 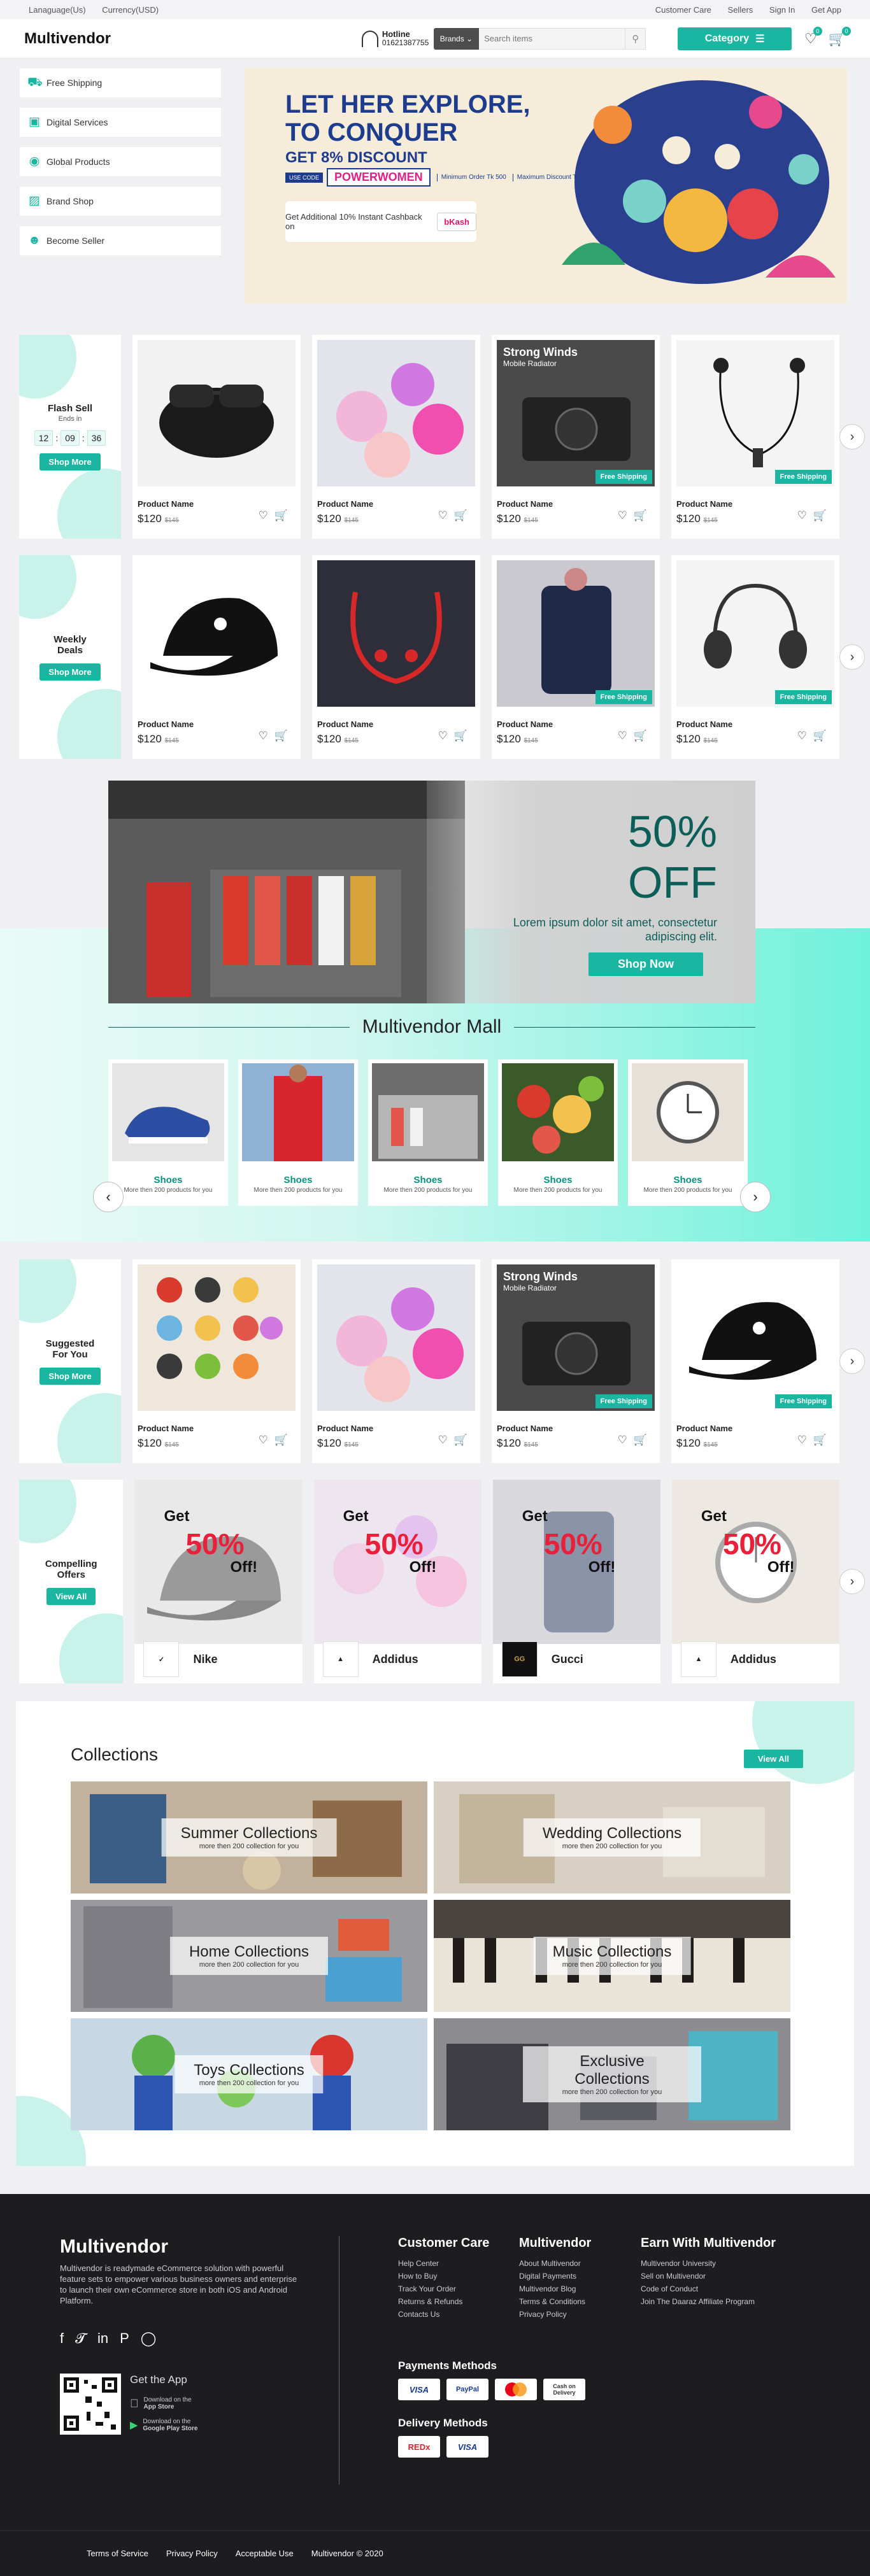 What do you see at coordinates (81, 2338) in the screenshot?
I see `twitter-icon: 𝓣` at bounding box center [81, 2338].